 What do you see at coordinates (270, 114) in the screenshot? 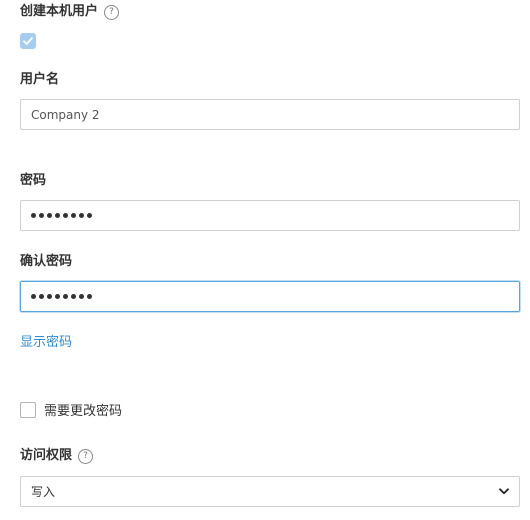
I see `username-input: Company 2` at bounding box center [270, 114].